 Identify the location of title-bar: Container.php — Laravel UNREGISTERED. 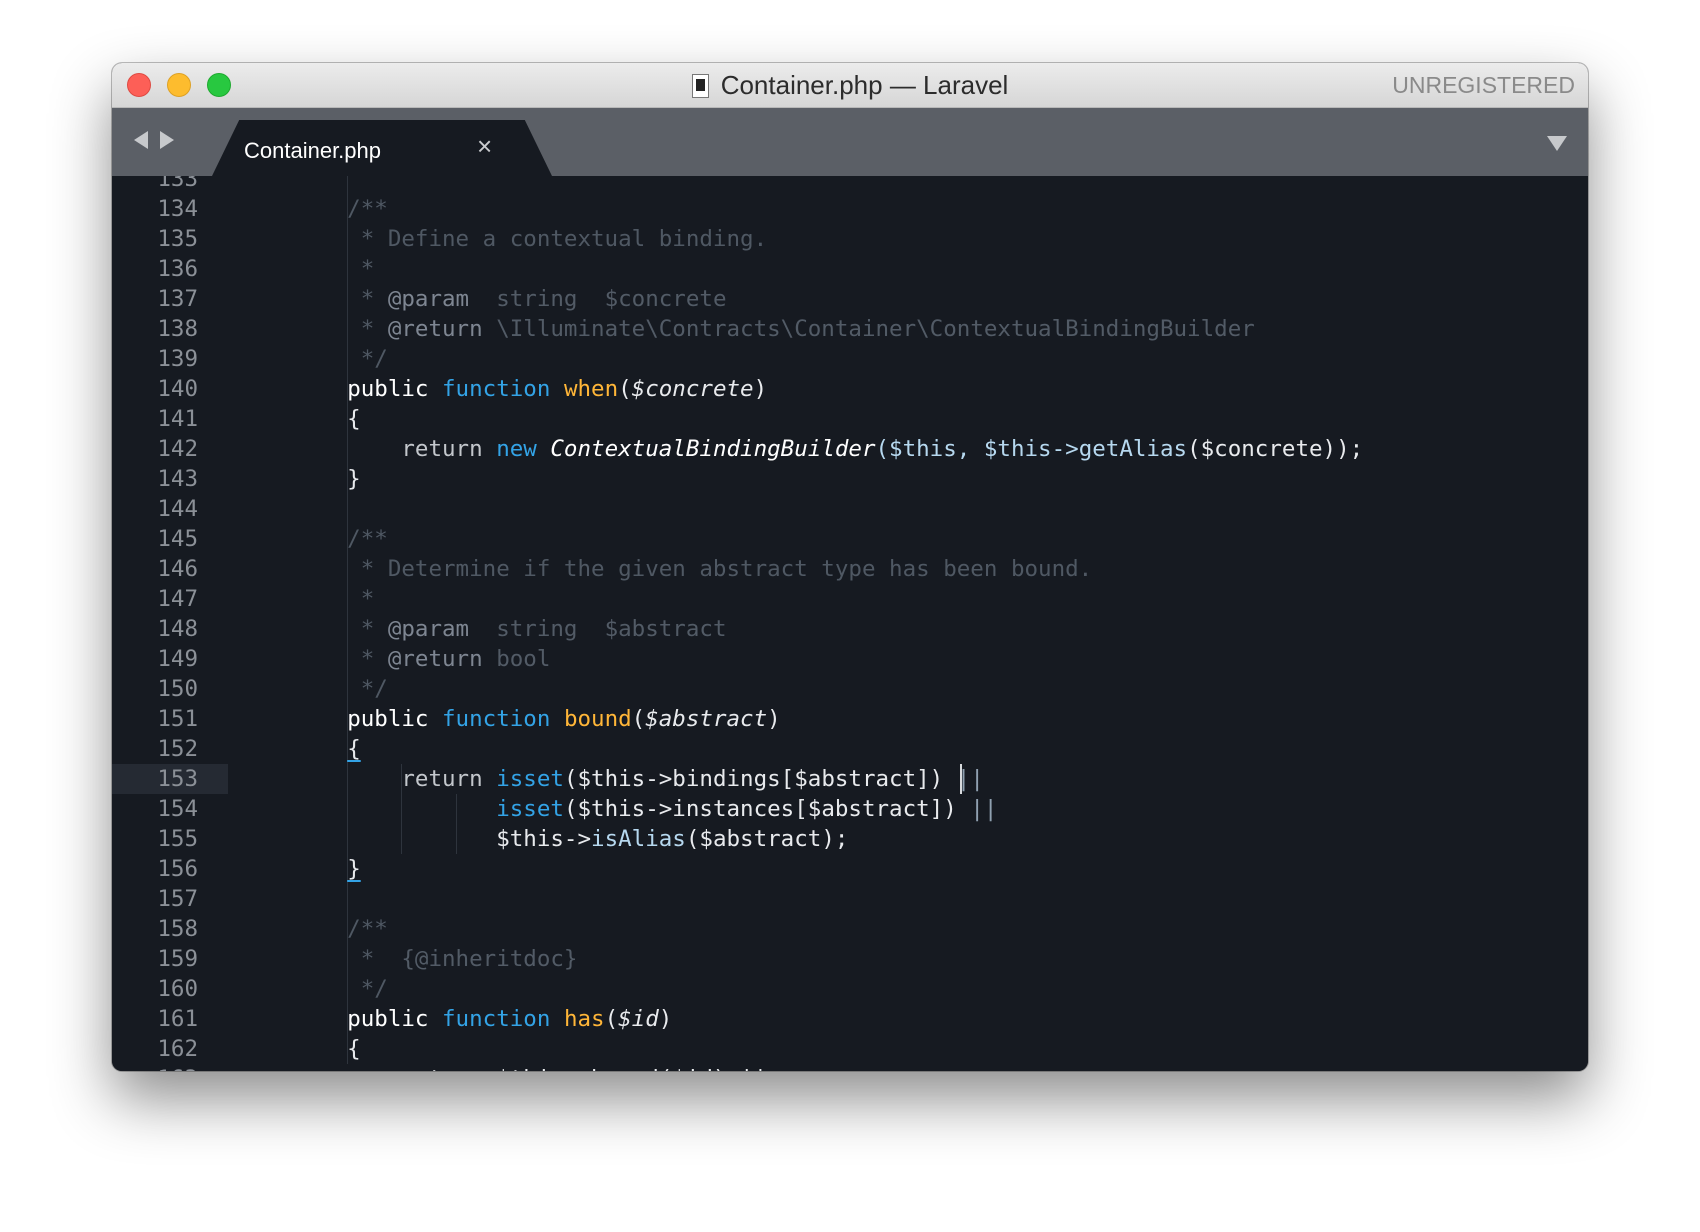
(850, 85).